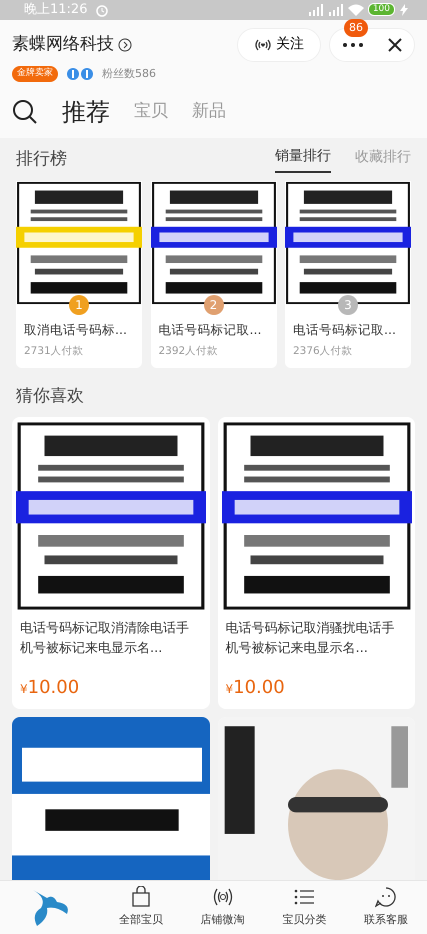  I want to click on search-icon, so click(25, 112).